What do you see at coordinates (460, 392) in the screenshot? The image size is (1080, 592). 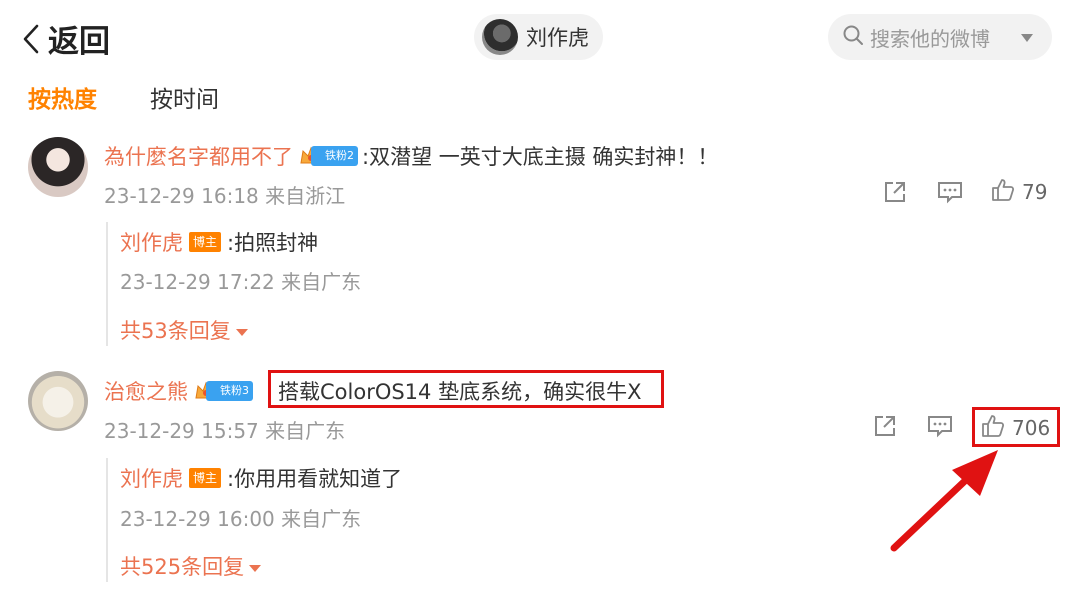 I see `comment-text: 搭载ColorOS14 垫底系统，确实很牛X` at bounding box center [460, 392].